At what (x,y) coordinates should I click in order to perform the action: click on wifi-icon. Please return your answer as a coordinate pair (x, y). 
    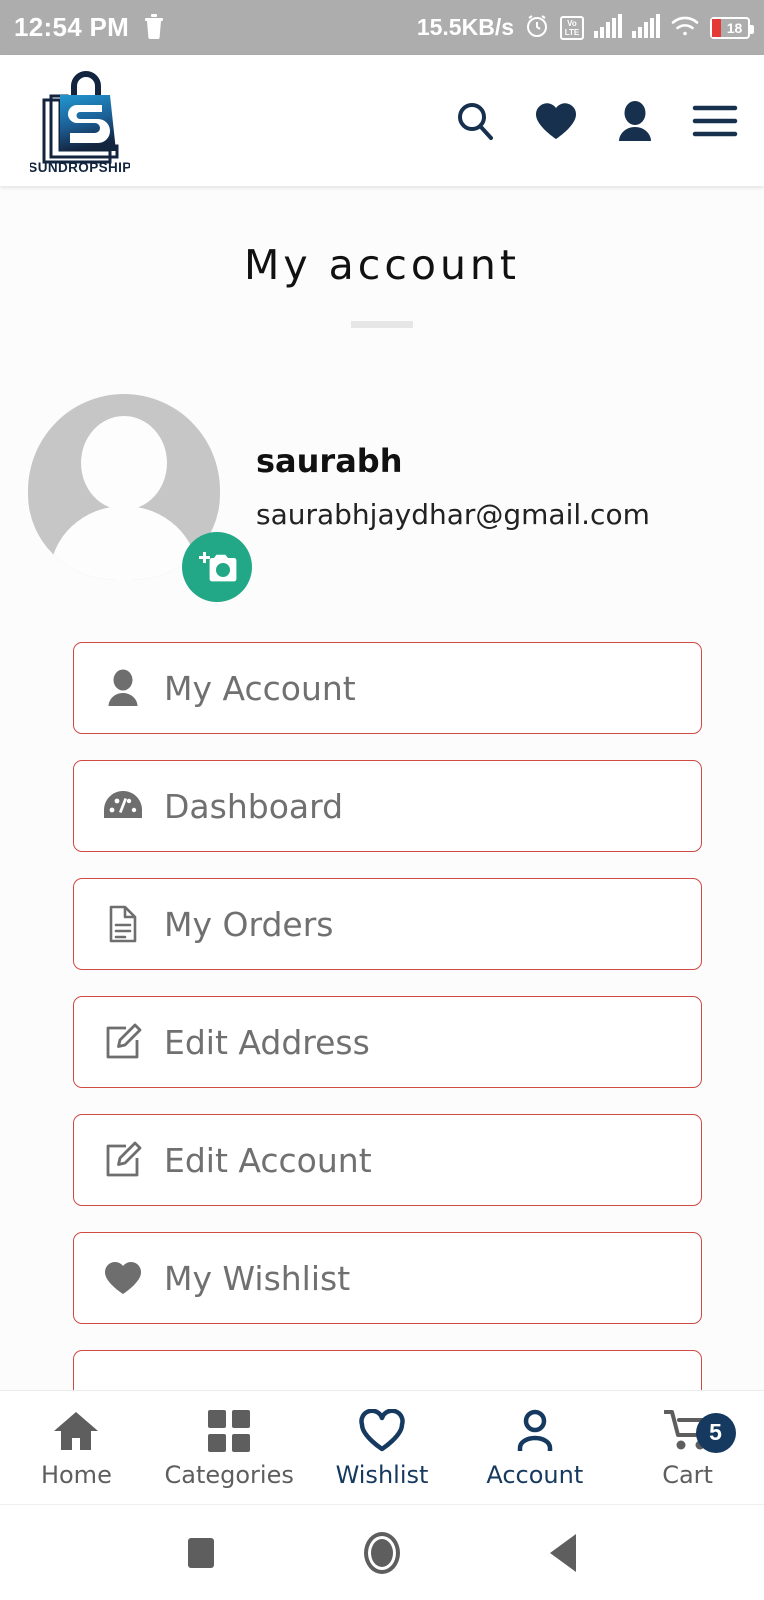
    Looking at the image, I should click on (685, 28).